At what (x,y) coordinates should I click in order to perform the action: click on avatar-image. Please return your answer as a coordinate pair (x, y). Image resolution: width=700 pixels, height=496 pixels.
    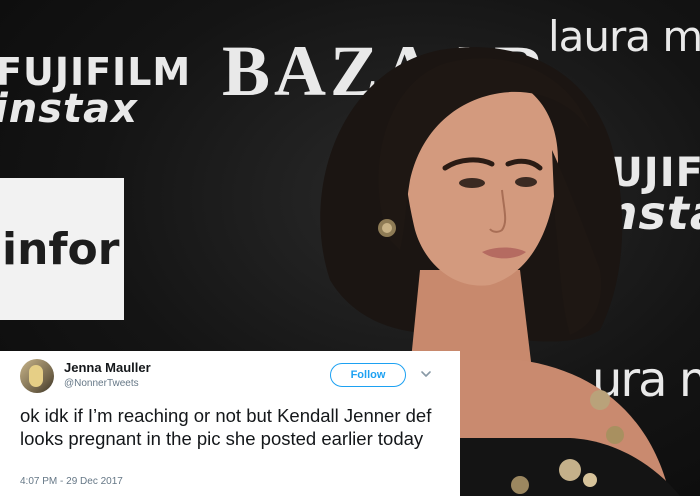
    Looking at the image, I should click on (36, 376).